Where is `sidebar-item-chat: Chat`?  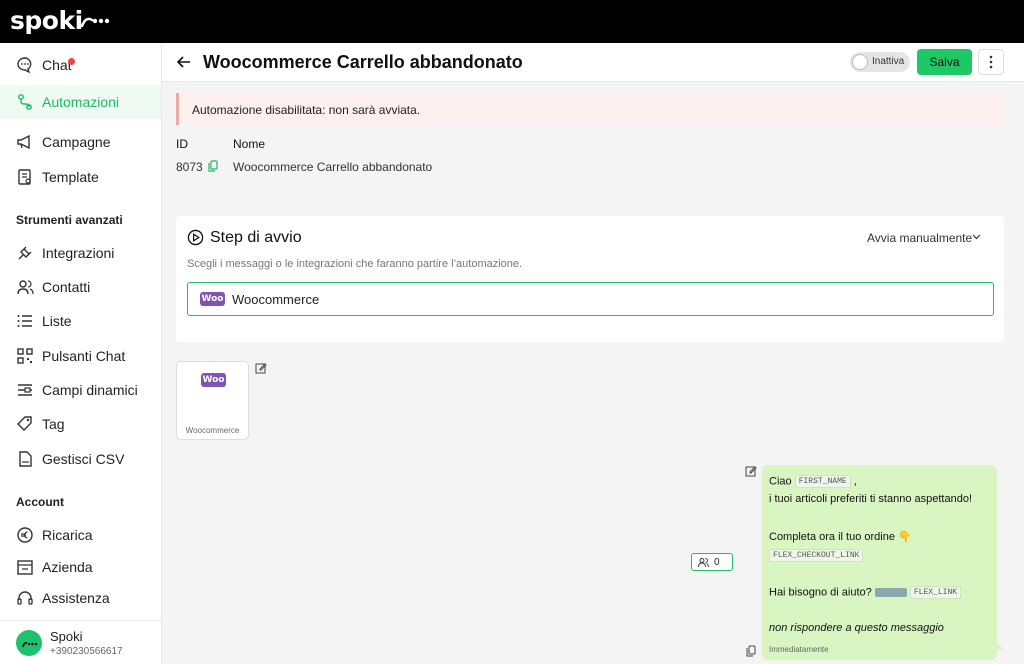
sidebar-item-chat: Chat is located at coordinates (80, 65).